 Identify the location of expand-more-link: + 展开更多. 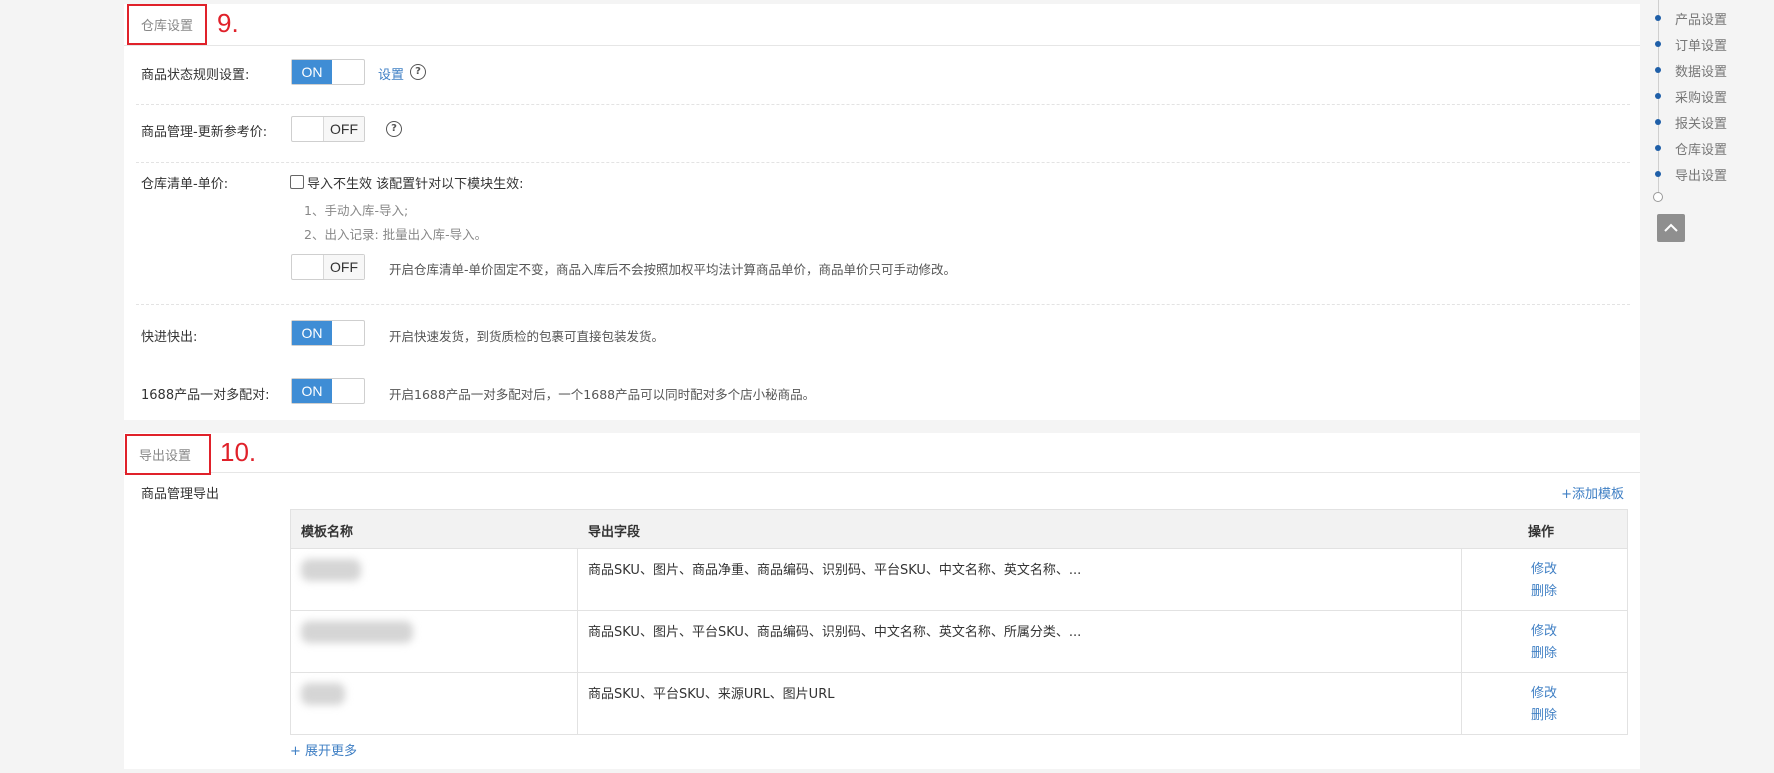
(323, 749).